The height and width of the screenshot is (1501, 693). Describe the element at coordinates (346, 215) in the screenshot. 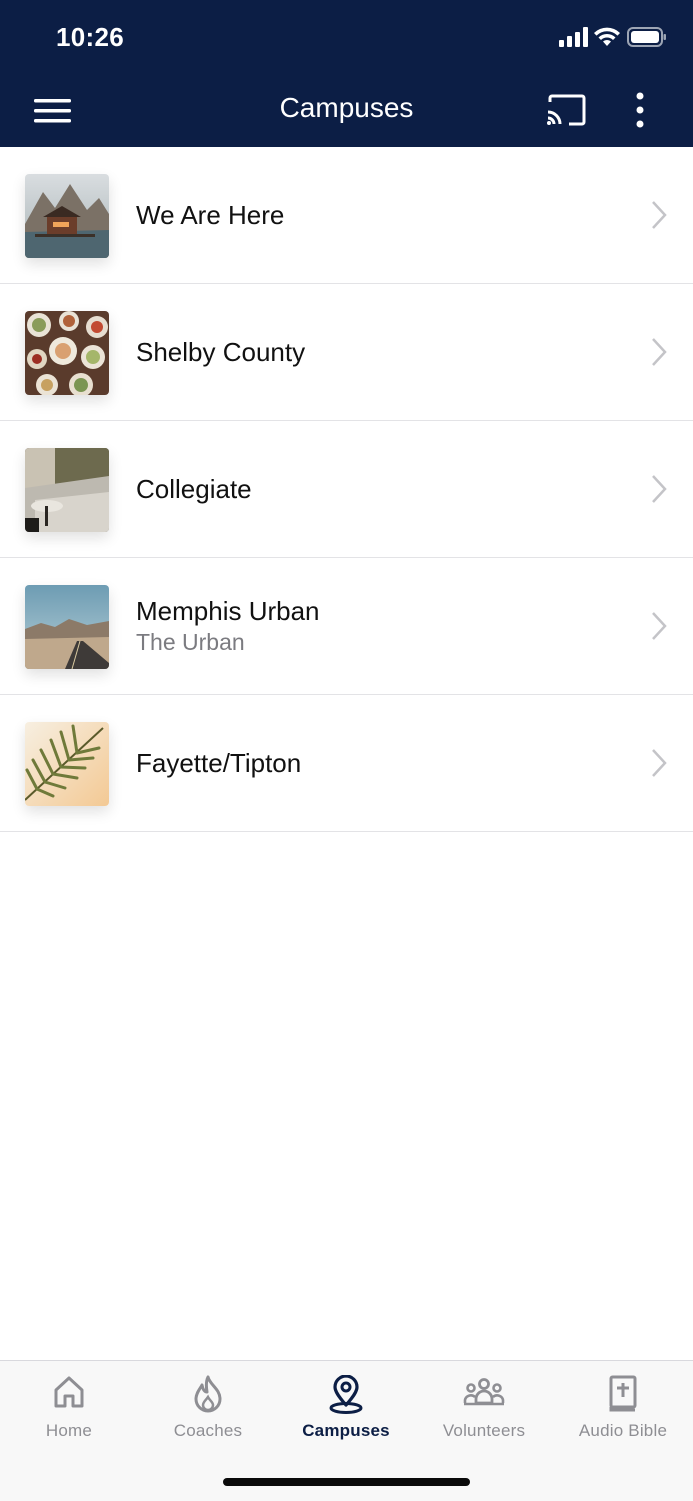

I see `campus-row: We Are Here` at that location.